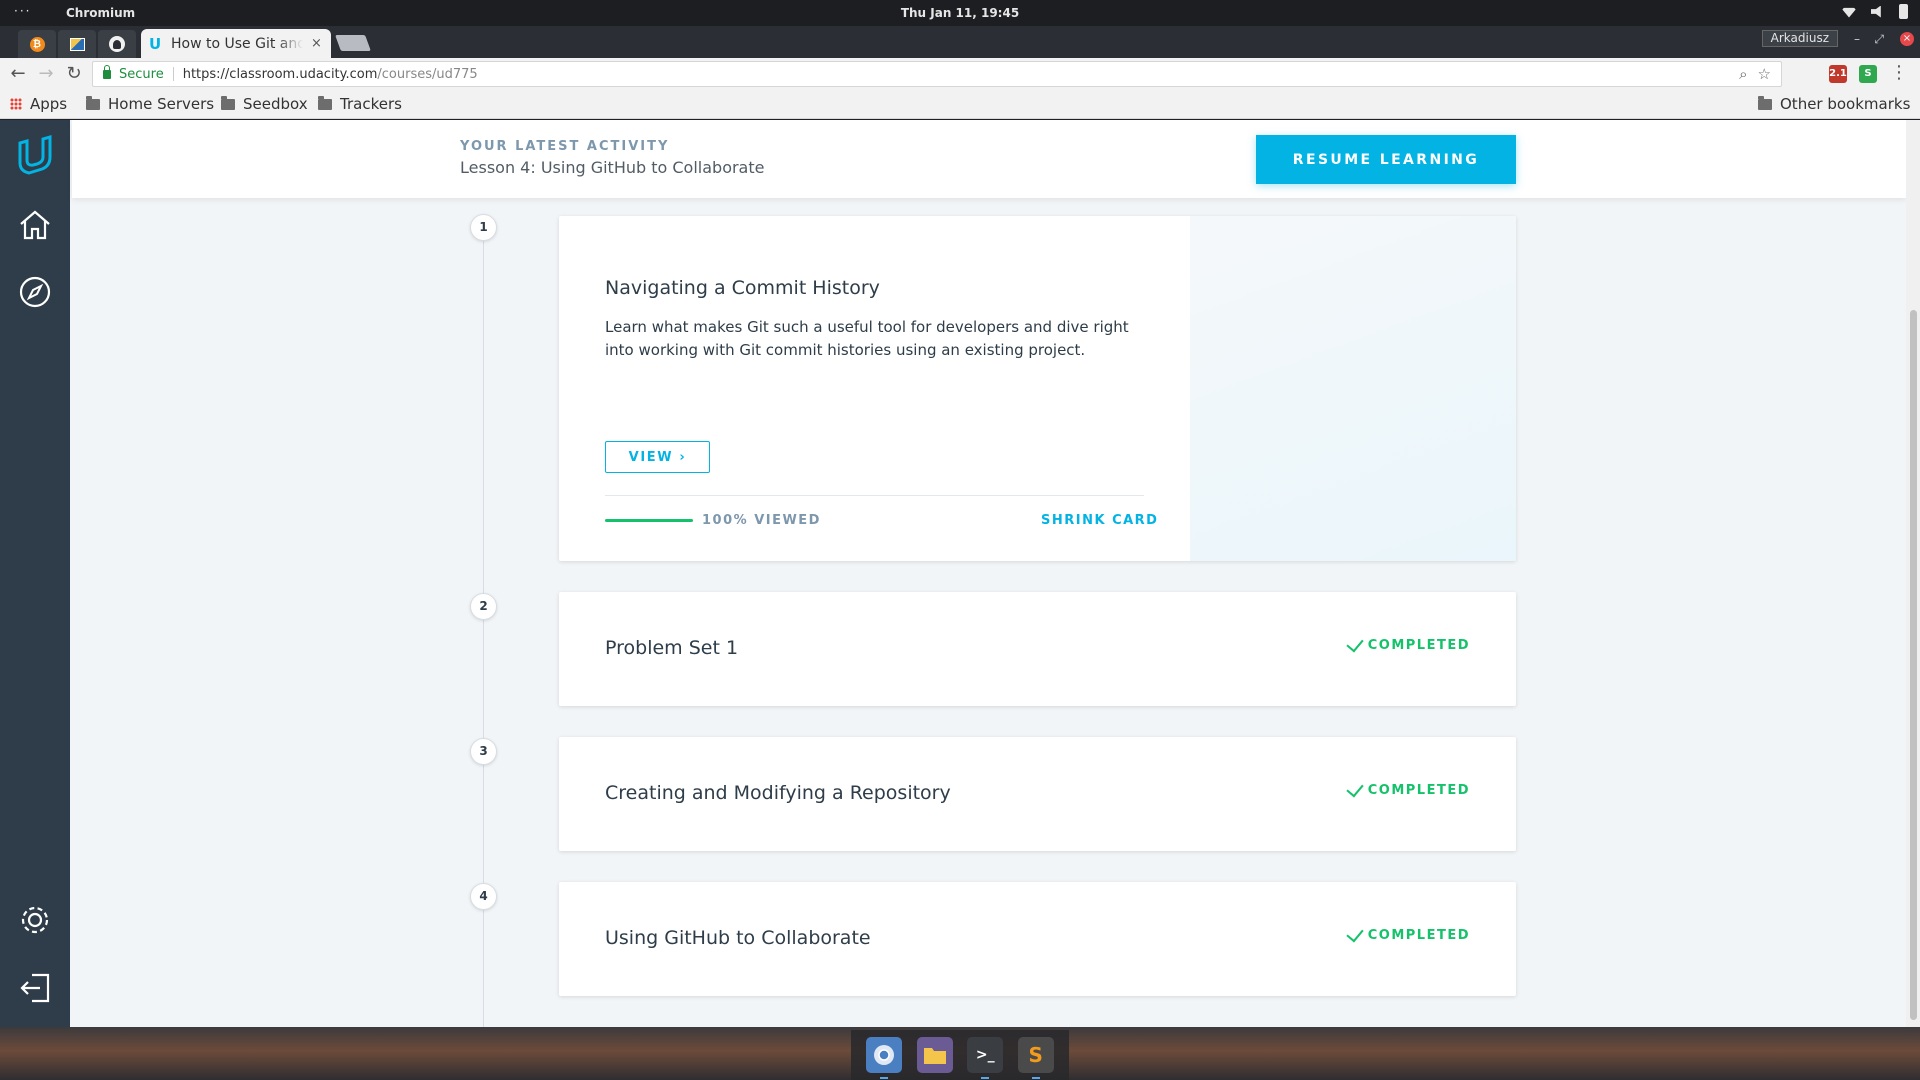  I want to click on omnibox-separator, so click(173, 74).